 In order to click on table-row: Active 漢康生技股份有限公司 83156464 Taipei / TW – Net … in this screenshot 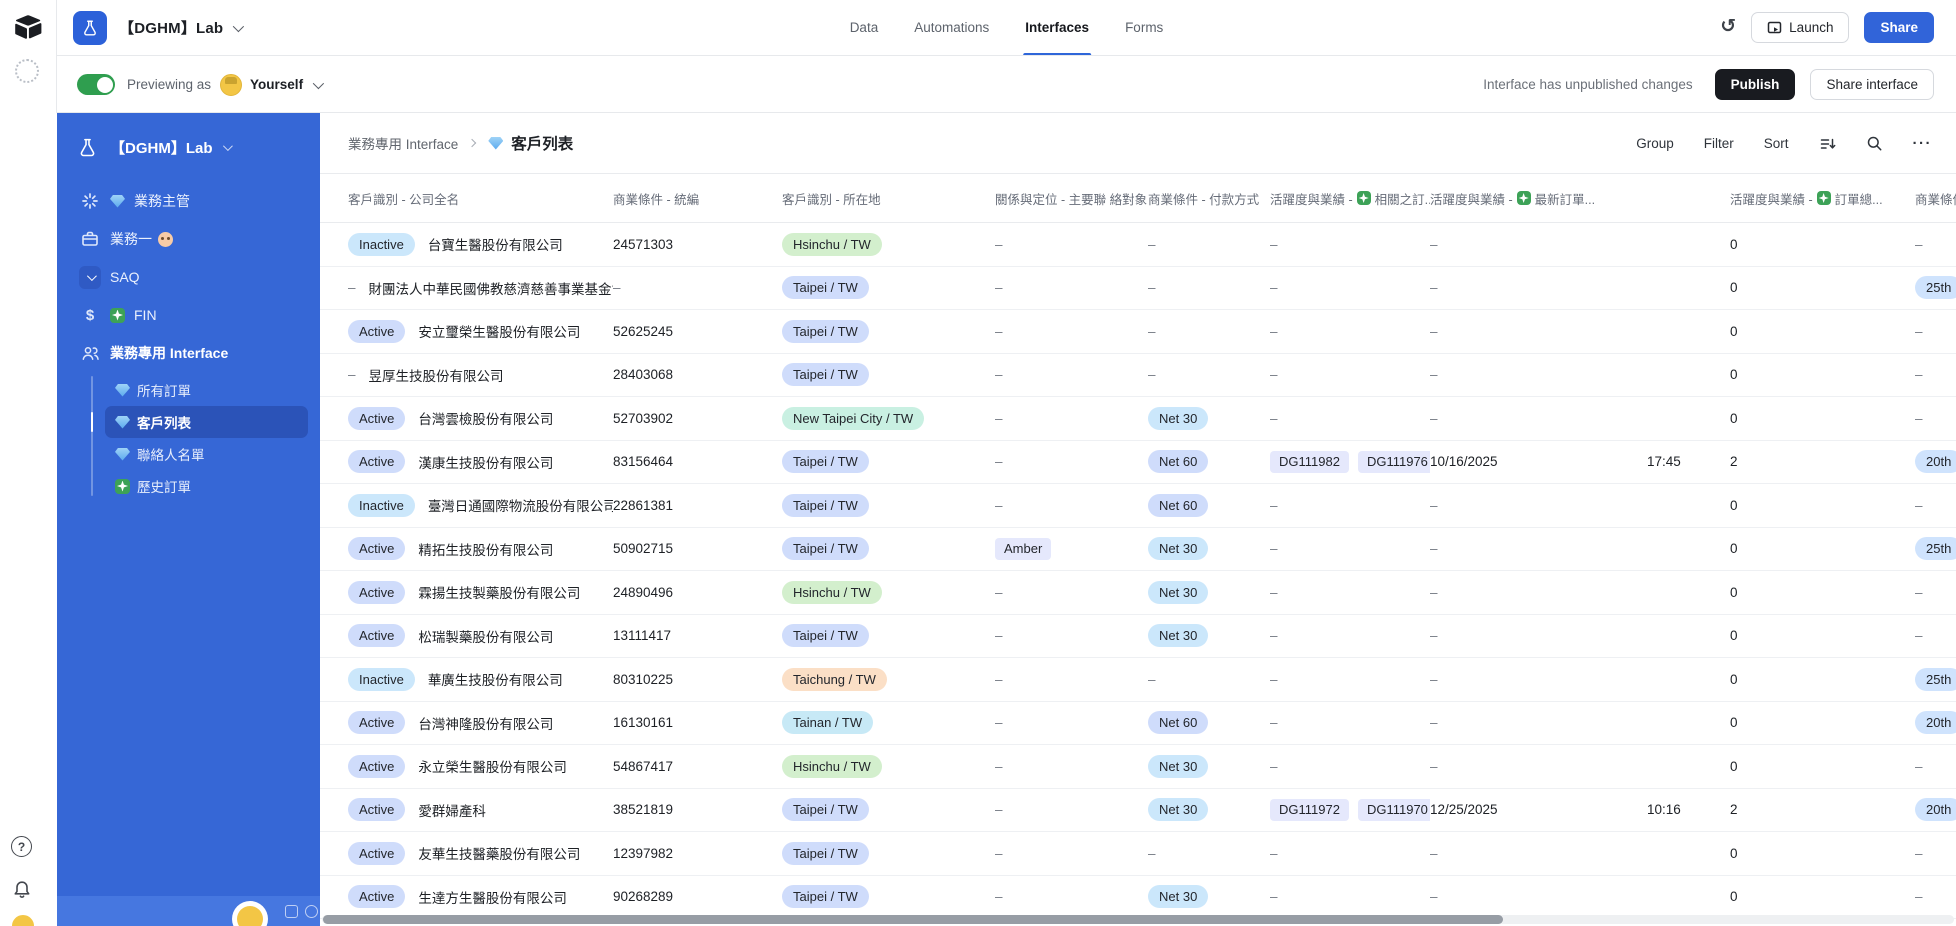, I will do `click(1138, 462)`.